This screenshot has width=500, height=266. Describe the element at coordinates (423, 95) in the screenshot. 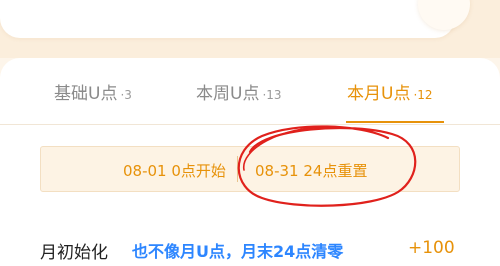

I see `tab-monthly-points-count: ·12` at that location.